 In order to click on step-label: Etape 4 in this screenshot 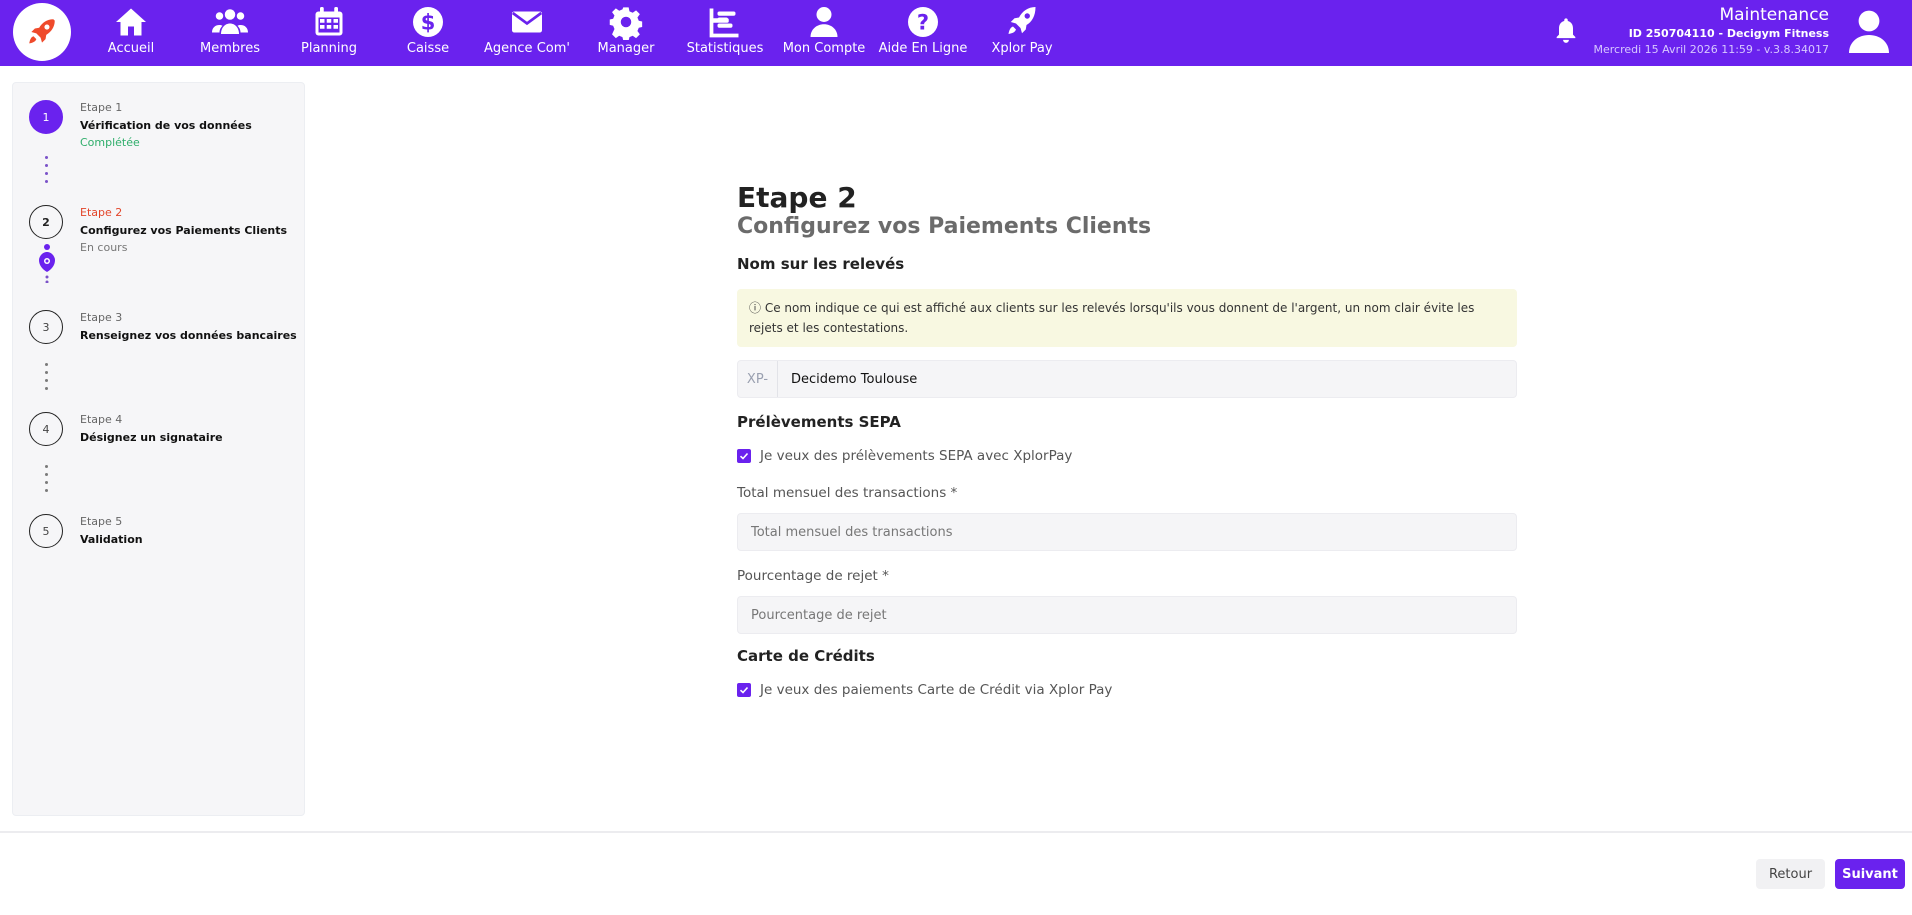, I will do `click(101, 419)`.